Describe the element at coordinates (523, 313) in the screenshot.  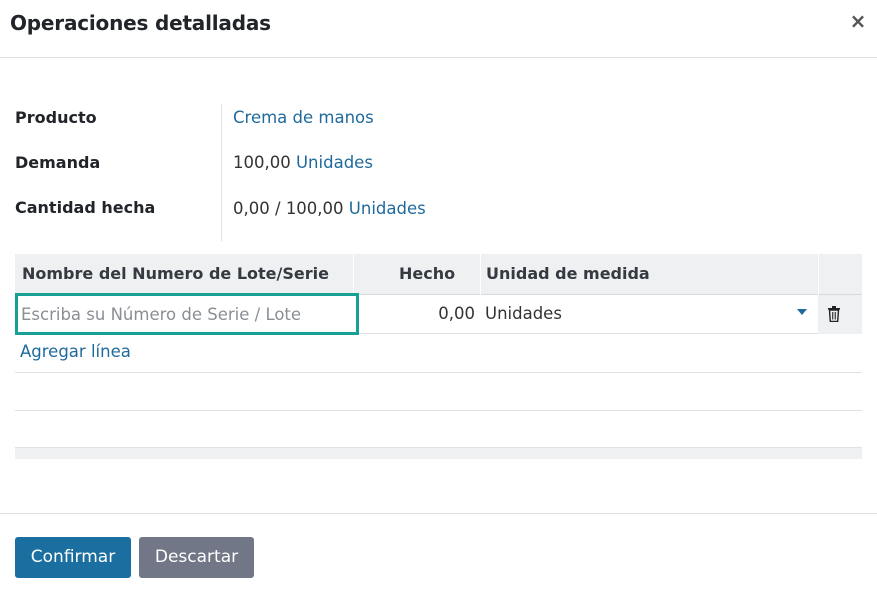
I see `uom-select: Unidades` at that location.